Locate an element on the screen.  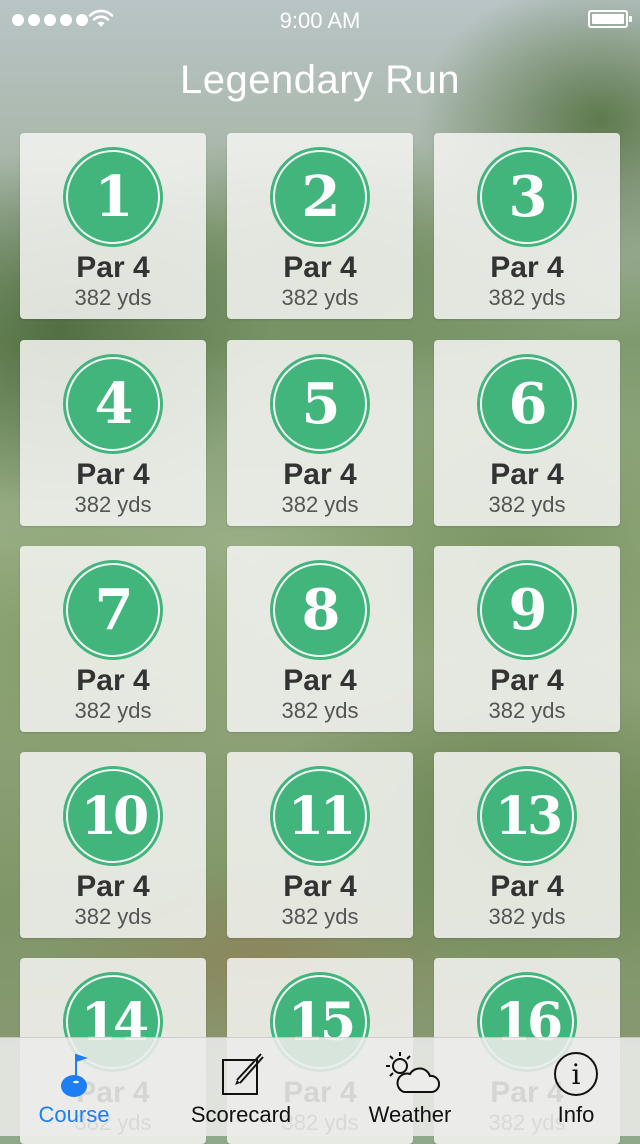
hole-card: 10 Par 4 382 yds is located at coordinates (113, 845).